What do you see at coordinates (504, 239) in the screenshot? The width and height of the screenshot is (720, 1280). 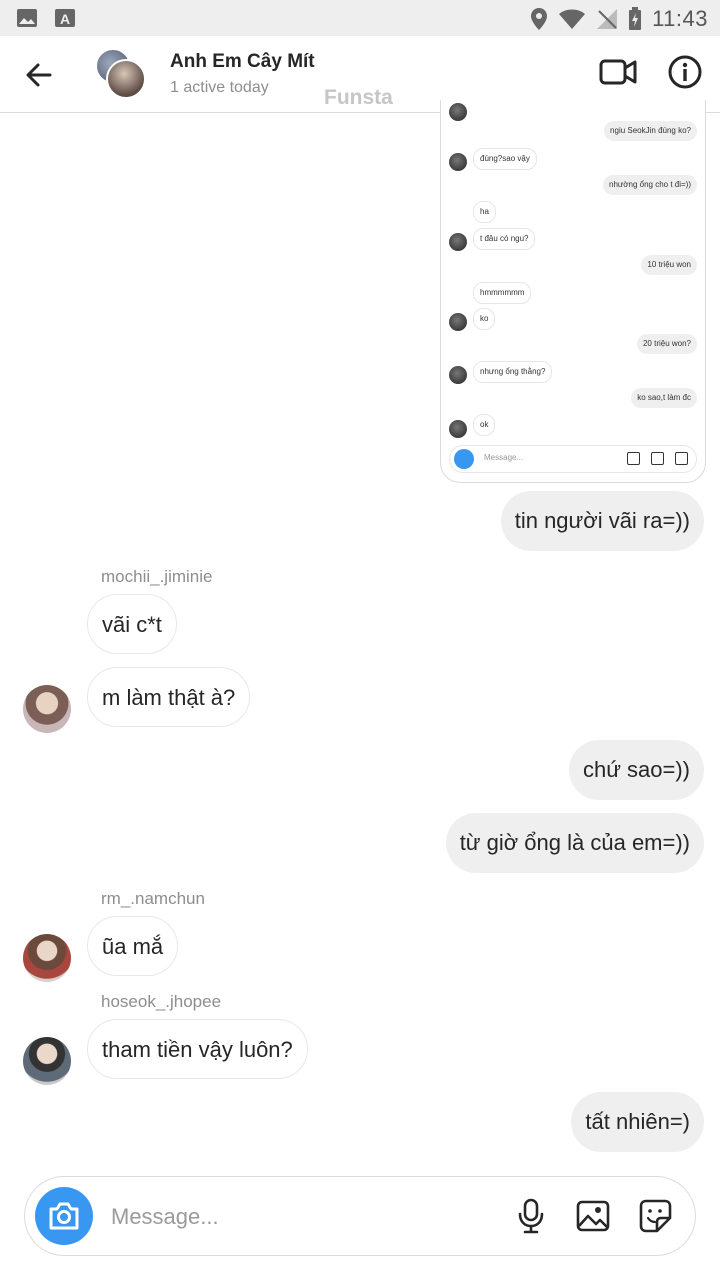 I see `mini-message: t đâu có ngu?` at bounding box center [504, 239].